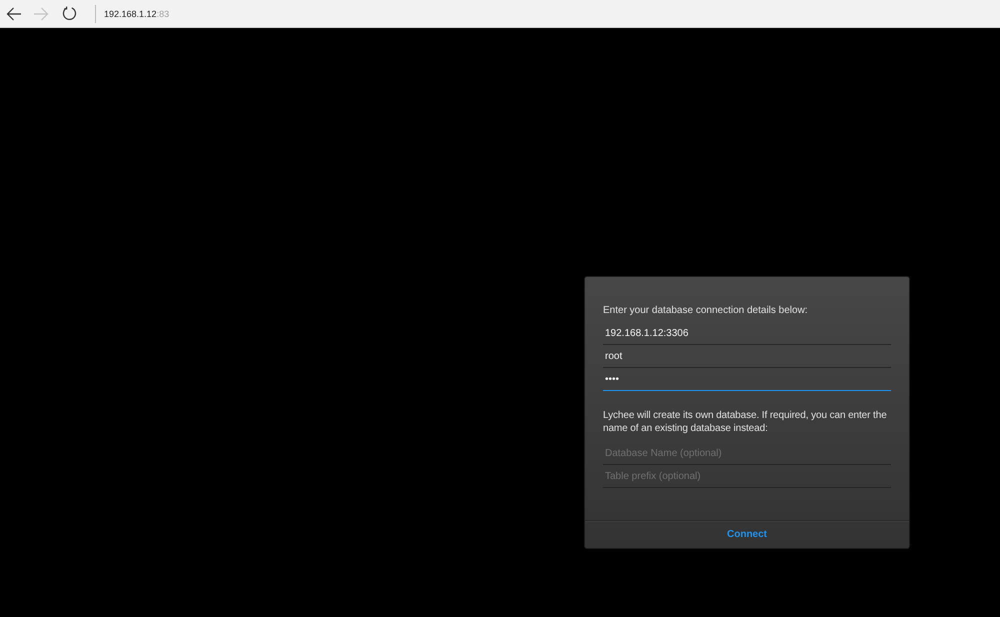 The width and height of the screenshot is (1000, 617). I want to click on back-button, so click(14, 13).